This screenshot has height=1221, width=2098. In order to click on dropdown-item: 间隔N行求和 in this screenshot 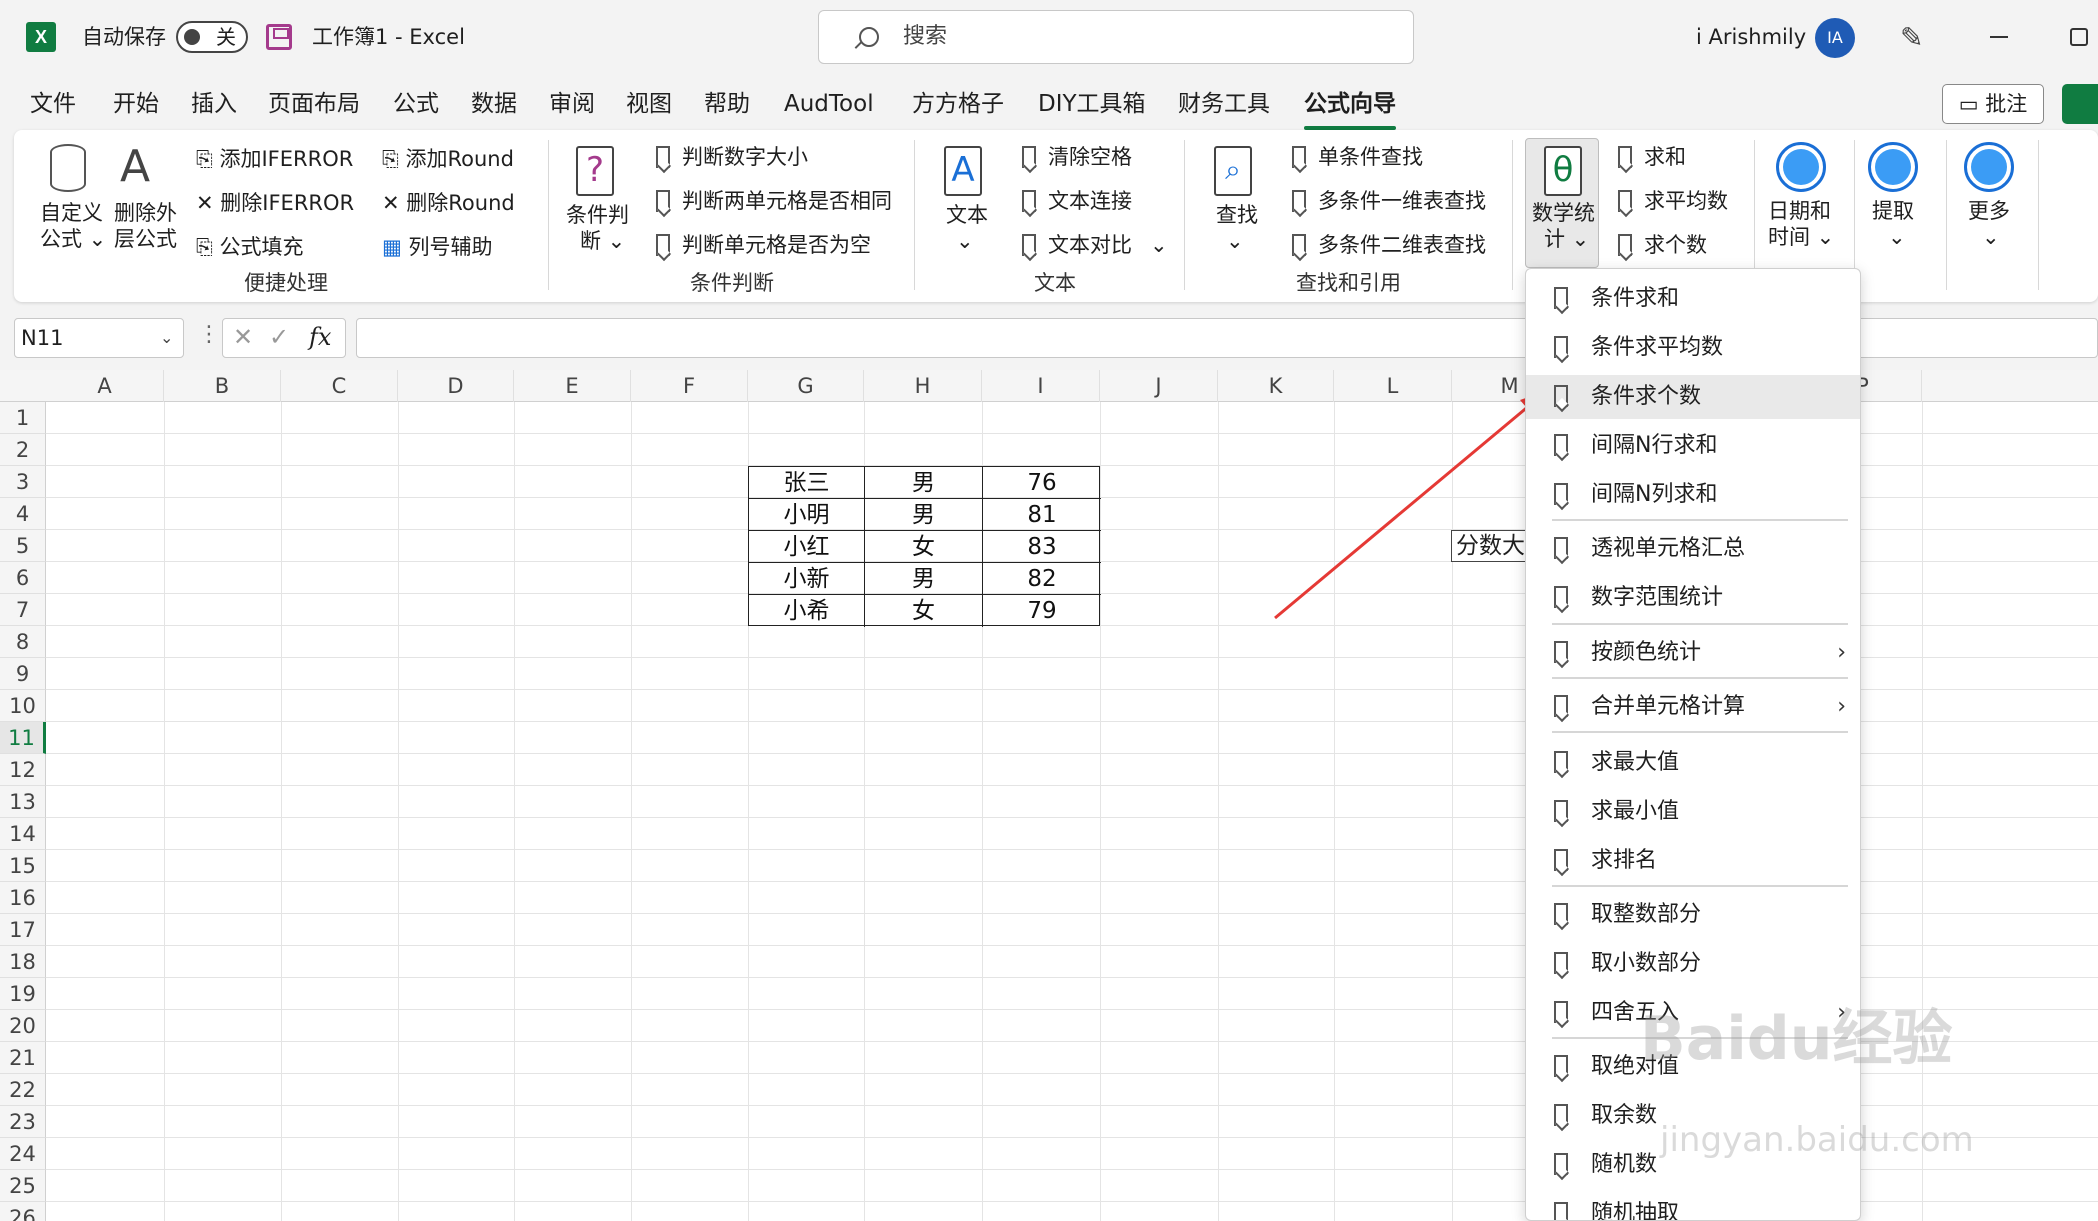, I will do `click(1693, 446)`.